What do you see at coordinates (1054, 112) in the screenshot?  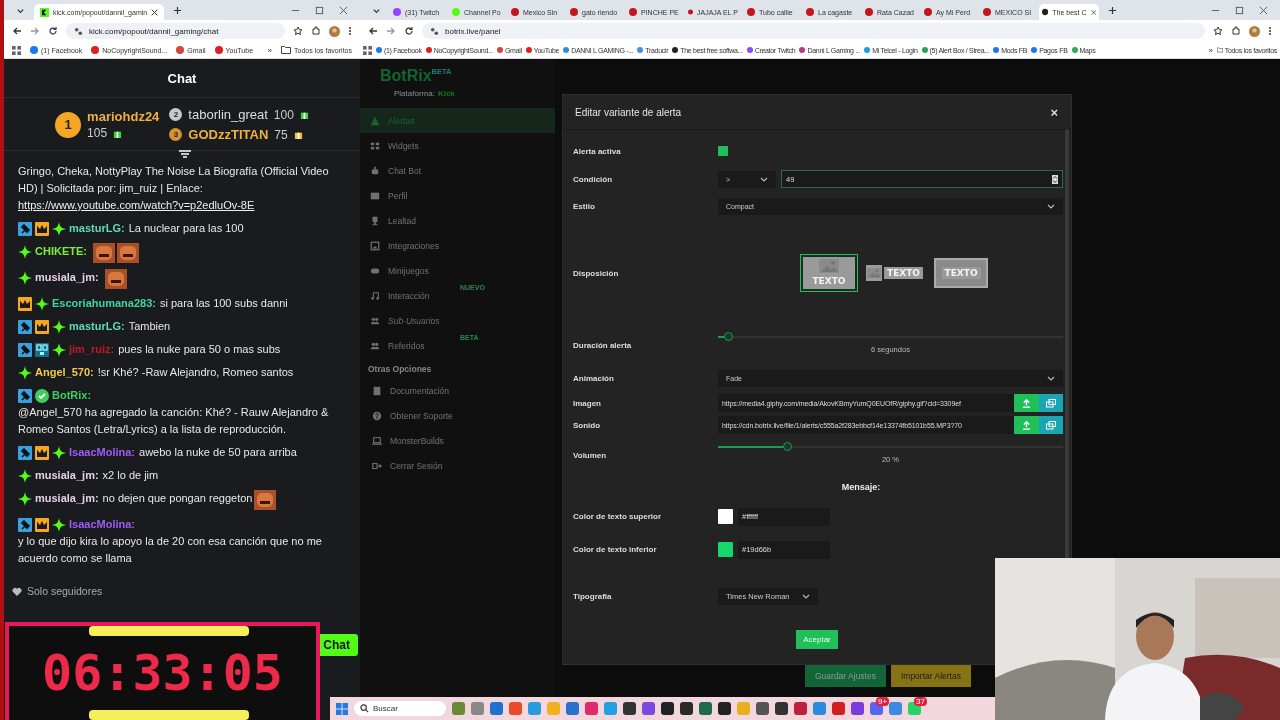 I see `close-button: ×` at bounding box center [1054, 112].